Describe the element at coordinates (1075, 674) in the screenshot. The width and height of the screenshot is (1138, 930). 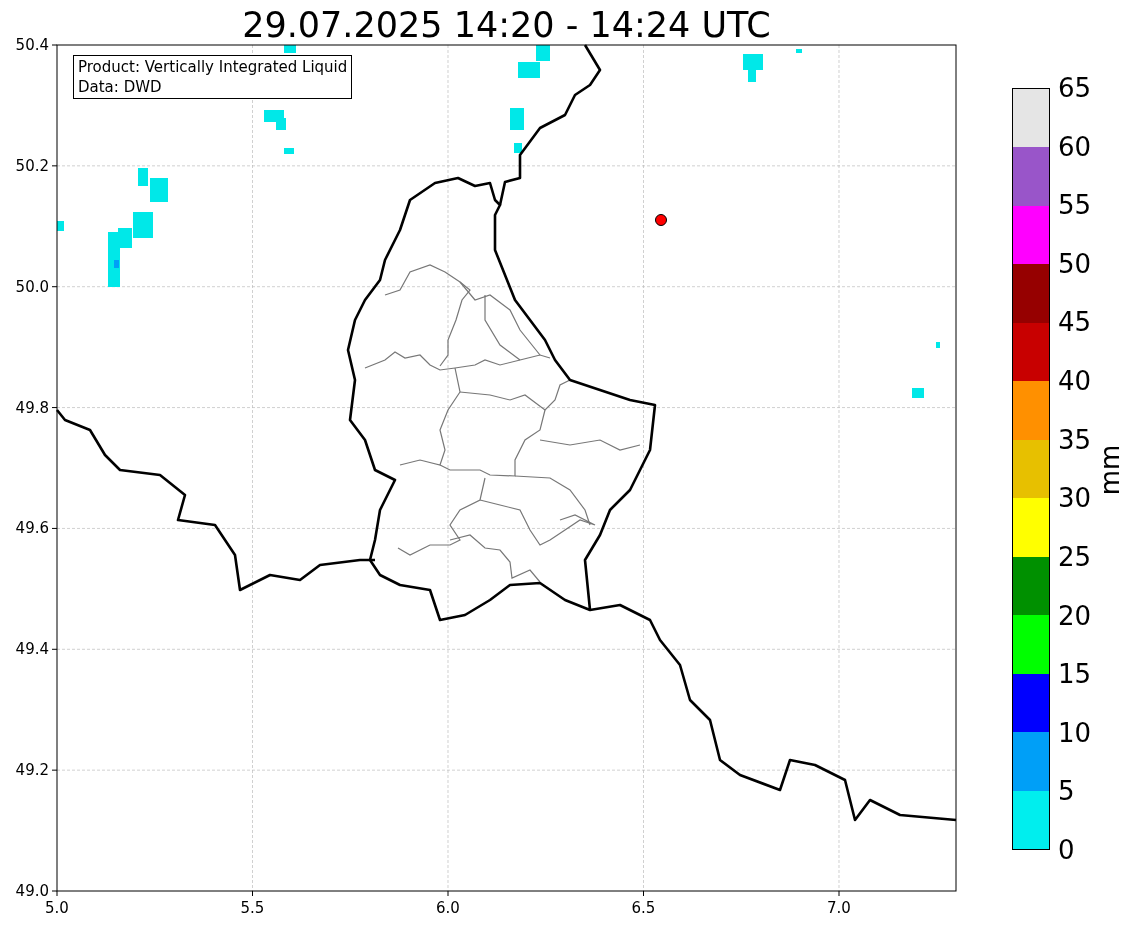
I see `colorbar-tick-label: 15` at that location.